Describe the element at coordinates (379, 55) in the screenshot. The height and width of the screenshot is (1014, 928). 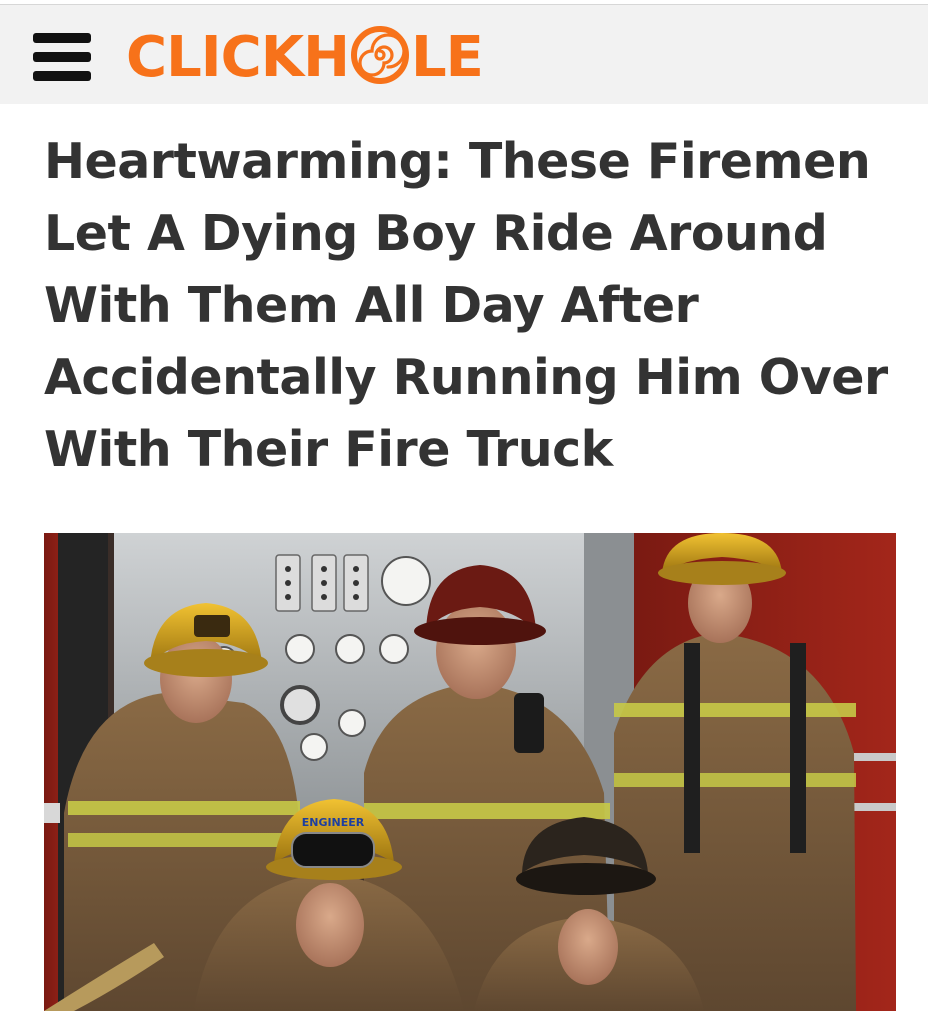
I see `spiral-hole-icon` at that location.